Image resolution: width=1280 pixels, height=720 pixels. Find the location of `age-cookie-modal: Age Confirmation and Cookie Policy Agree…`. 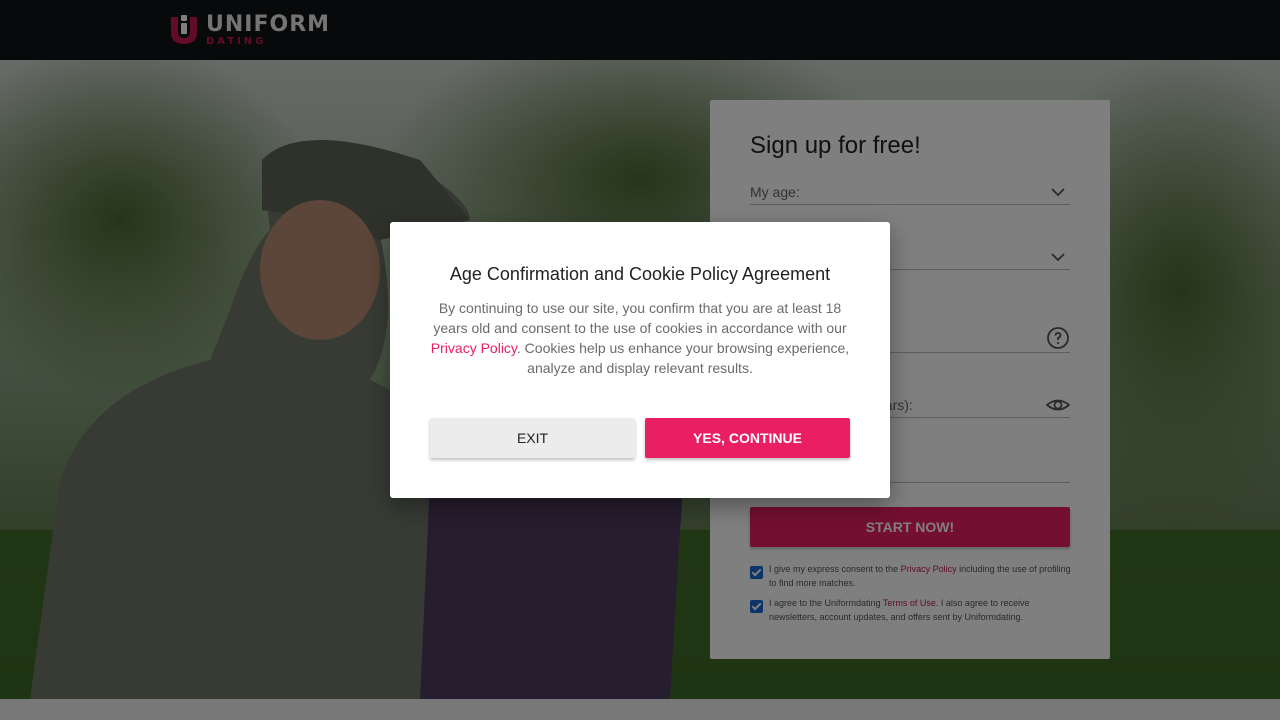

age-cookie-modal: Age Confirmation and Cookie Policy Agree… is located at coordinates (640, 360).